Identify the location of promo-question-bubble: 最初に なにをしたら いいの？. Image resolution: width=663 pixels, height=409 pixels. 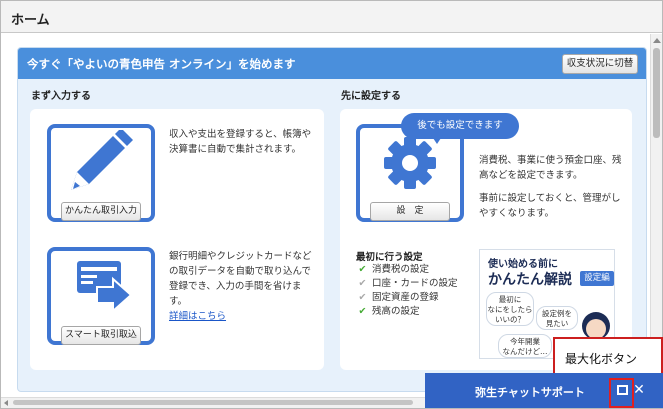
(510, 309).